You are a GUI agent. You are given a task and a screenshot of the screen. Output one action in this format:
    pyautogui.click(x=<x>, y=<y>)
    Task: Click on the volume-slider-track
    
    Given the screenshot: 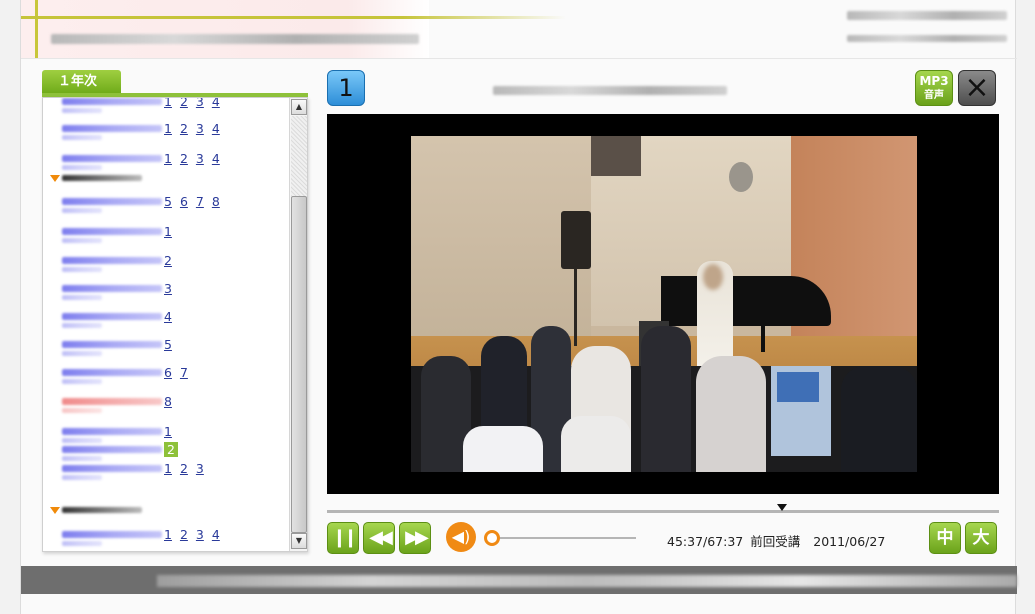 What is the action you would take?
    pyautogui.click(x=563, y=538)
    